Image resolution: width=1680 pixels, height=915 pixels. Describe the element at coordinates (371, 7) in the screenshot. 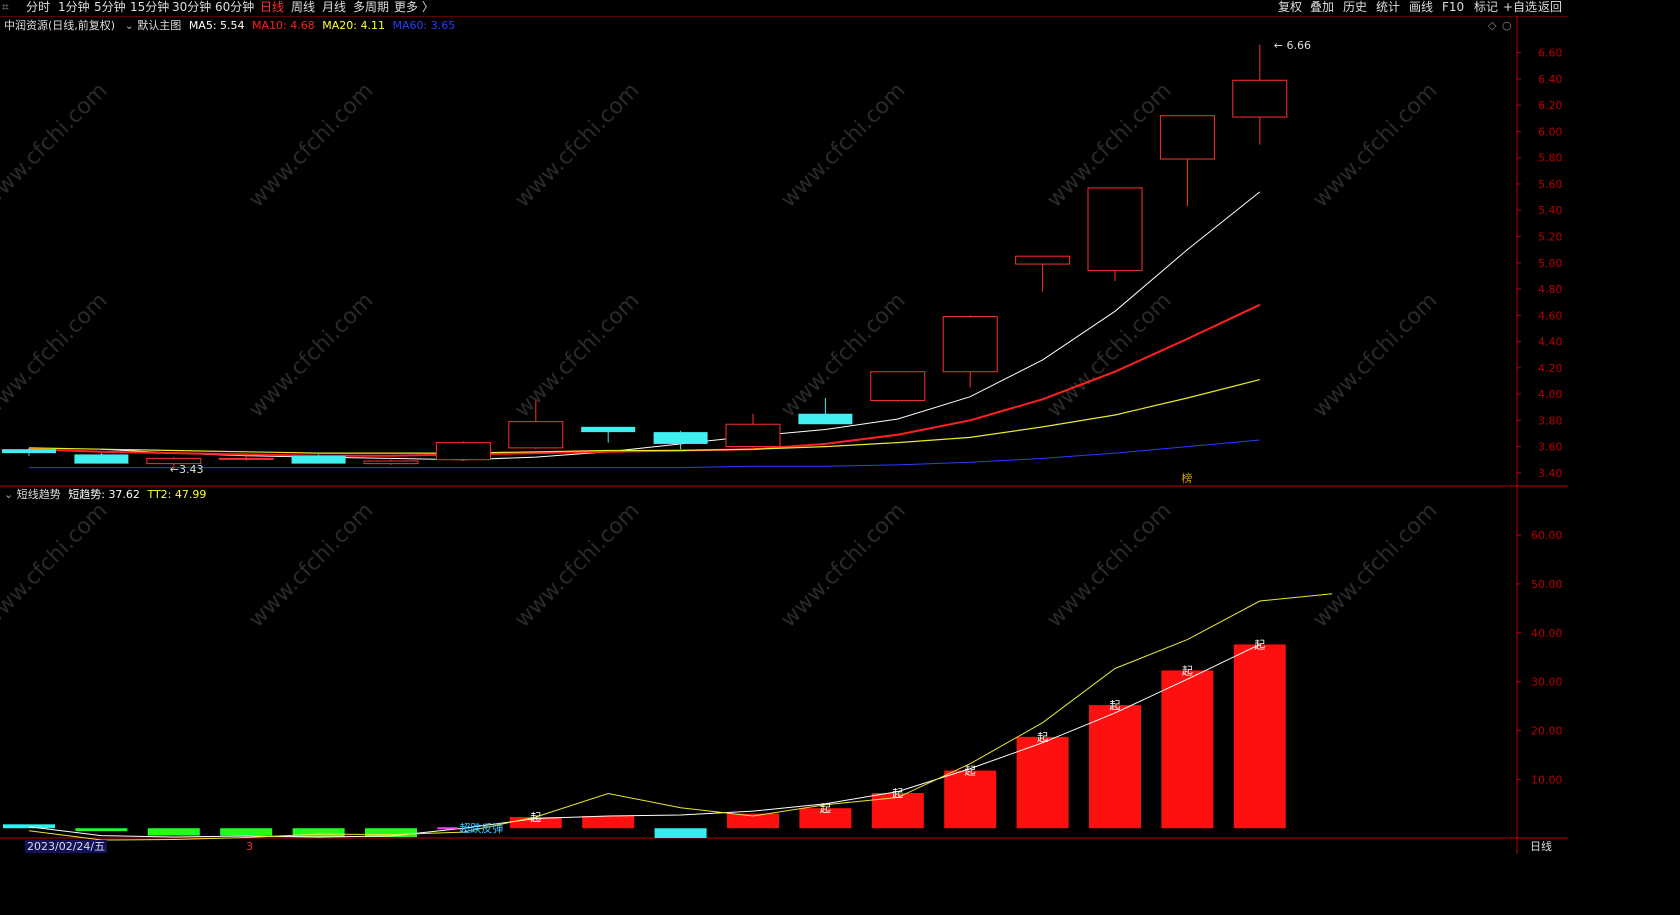

I see `period-tab: 多周期` at that location.